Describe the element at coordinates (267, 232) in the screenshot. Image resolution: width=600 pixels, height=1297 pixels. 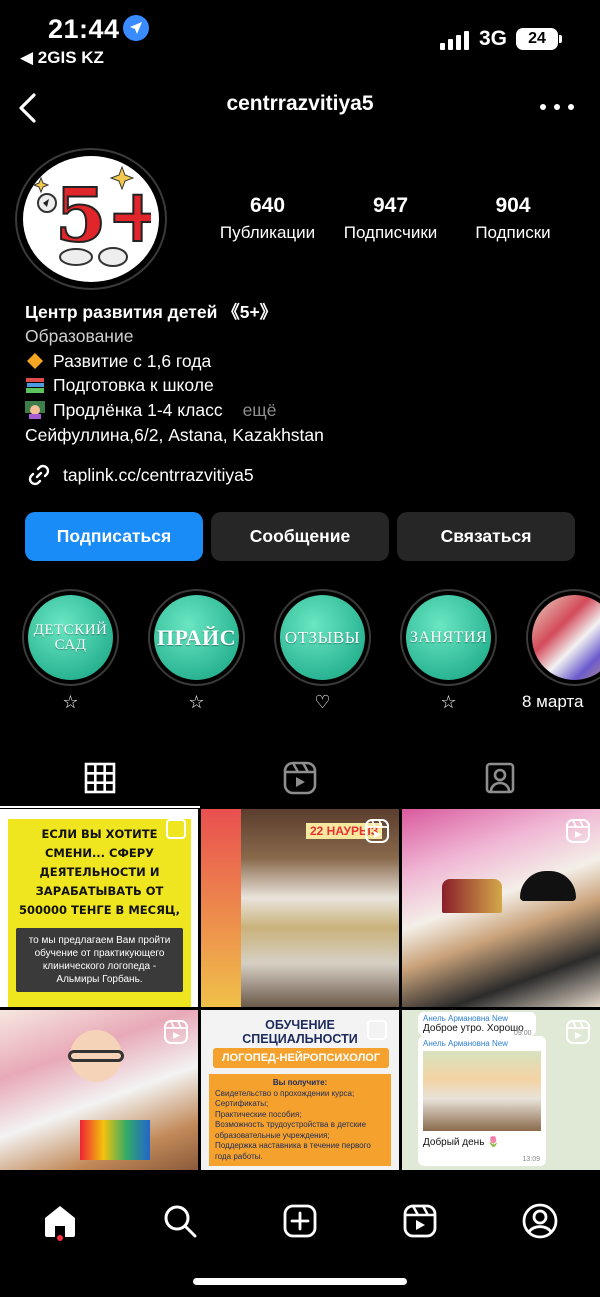
I see `stat-label: Публикации` at that location.